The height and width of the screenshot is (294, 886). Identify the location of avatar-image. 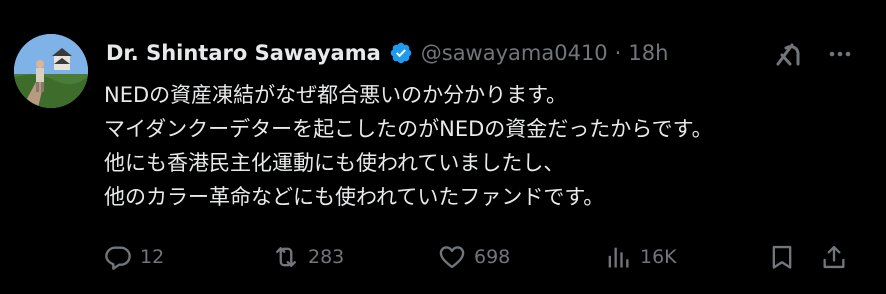
(51, 71).